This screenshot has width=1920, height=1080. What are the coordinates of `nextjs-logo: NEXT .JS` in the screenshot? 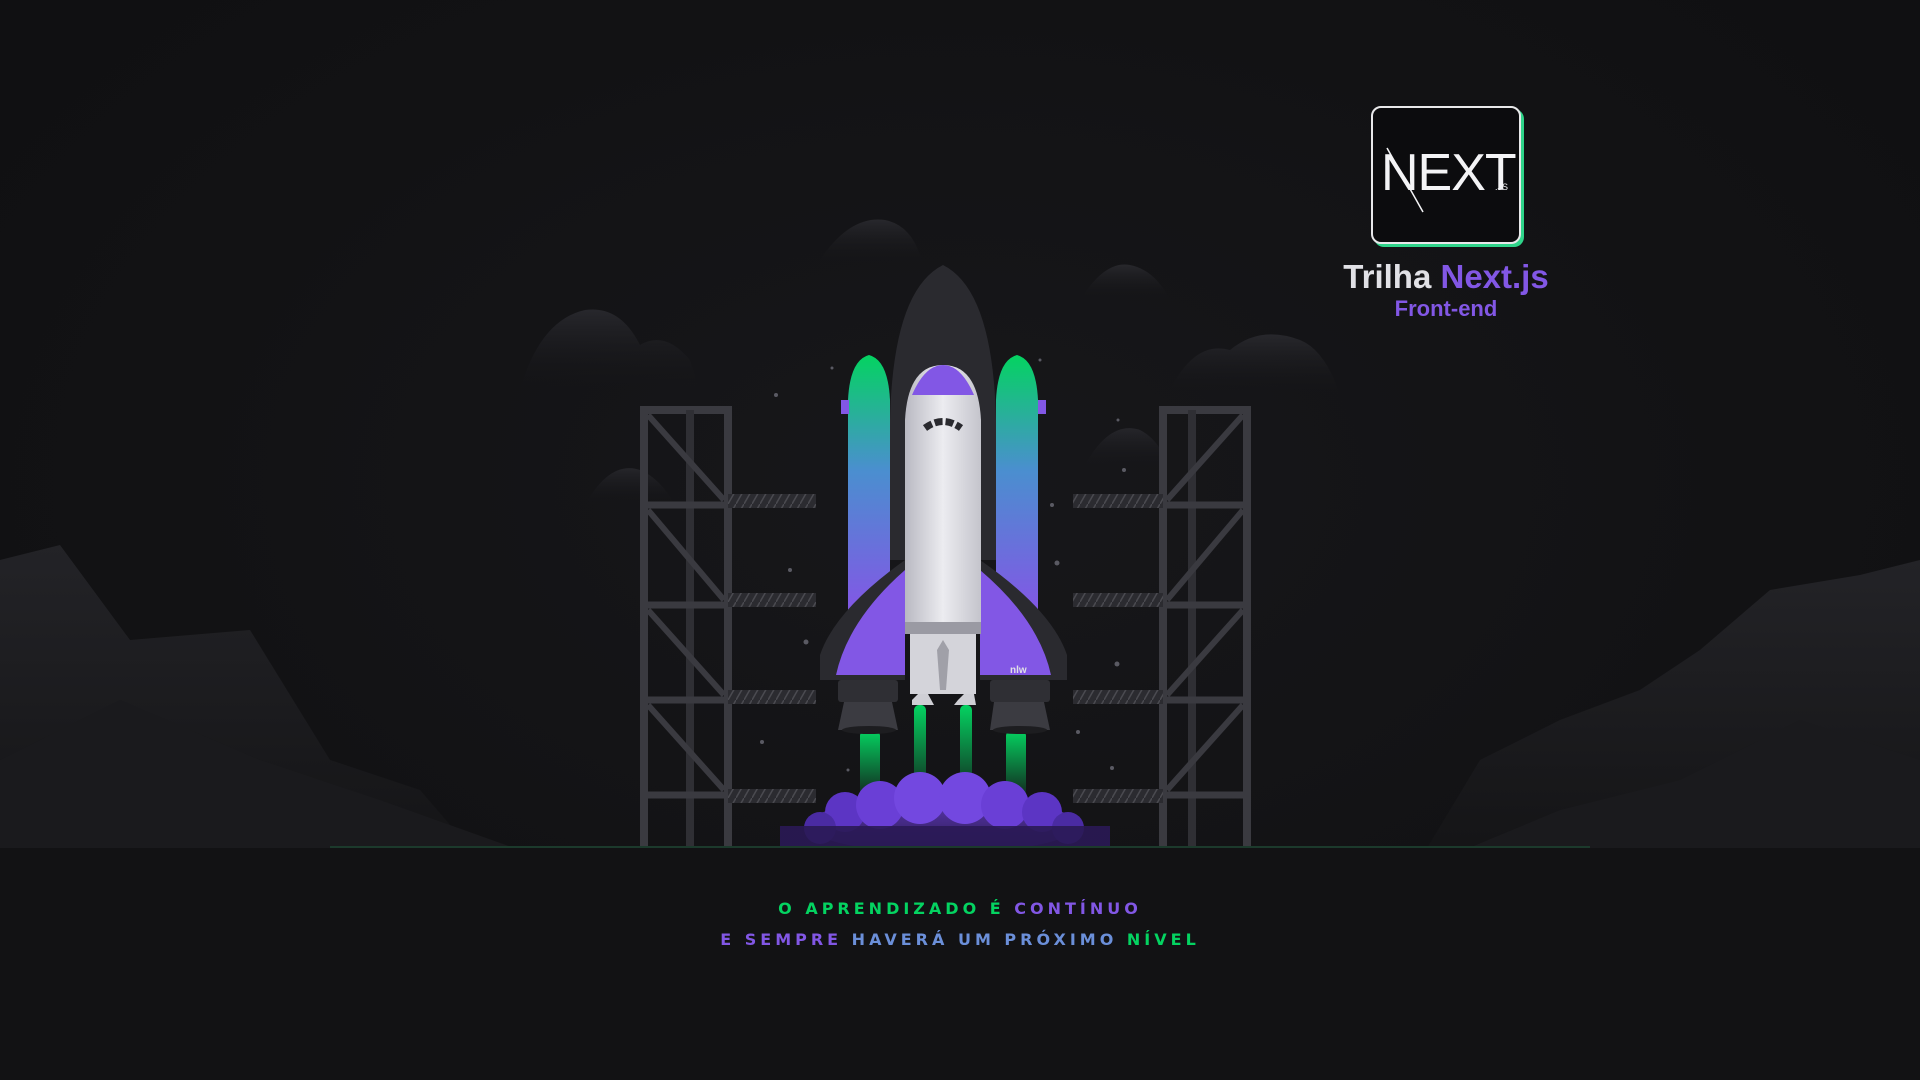 It's located at (1446, 175).